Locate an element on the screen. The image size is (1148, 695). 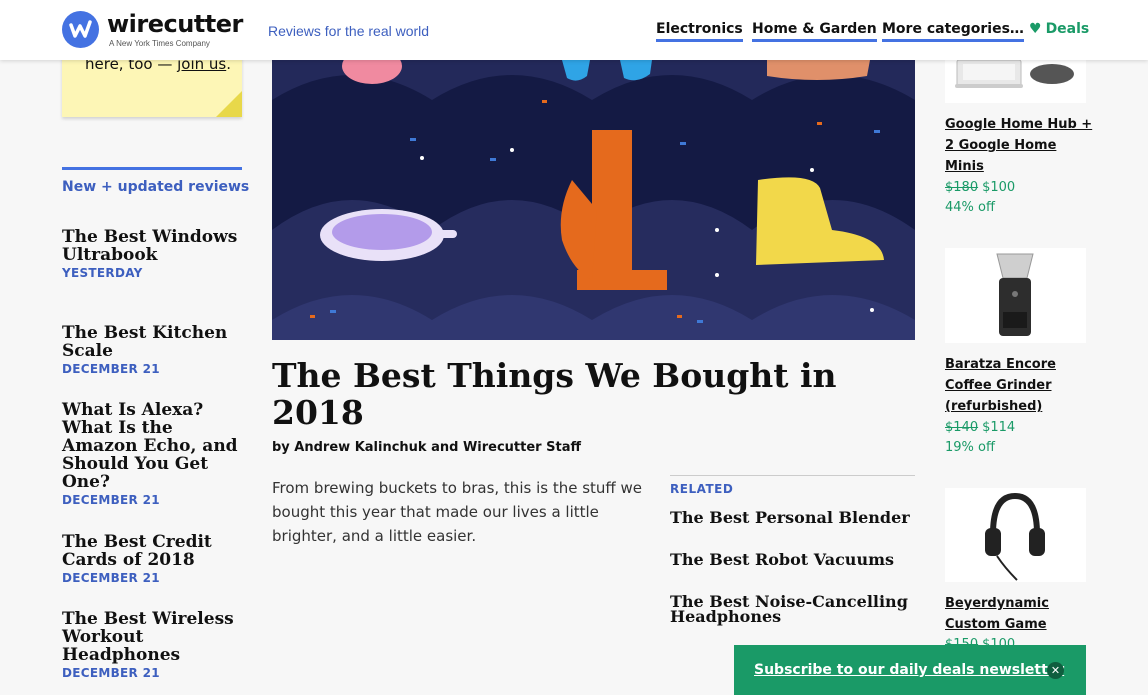
google-home-hub-image is located at coordinates (1014, 74).